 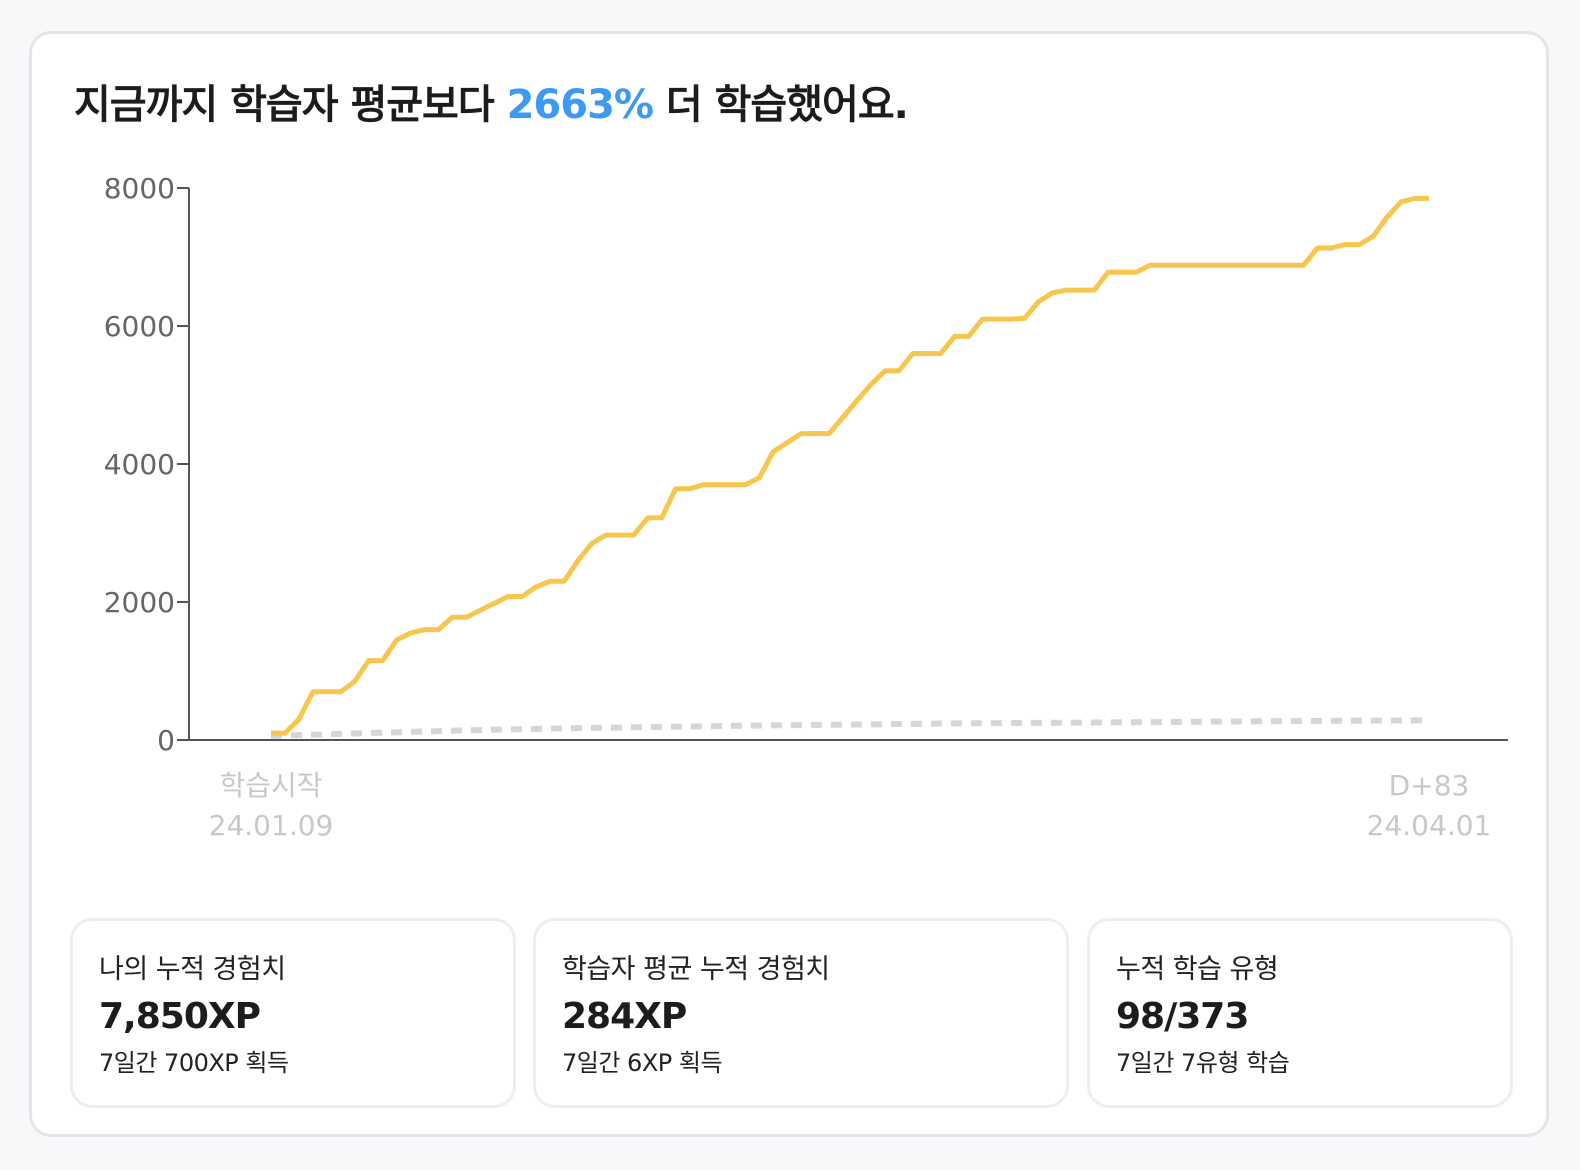 What do you see at coordinates (139, 464) in the screenshot?
I see `y-tick-label: 4000` at bounding box center [139, 464].